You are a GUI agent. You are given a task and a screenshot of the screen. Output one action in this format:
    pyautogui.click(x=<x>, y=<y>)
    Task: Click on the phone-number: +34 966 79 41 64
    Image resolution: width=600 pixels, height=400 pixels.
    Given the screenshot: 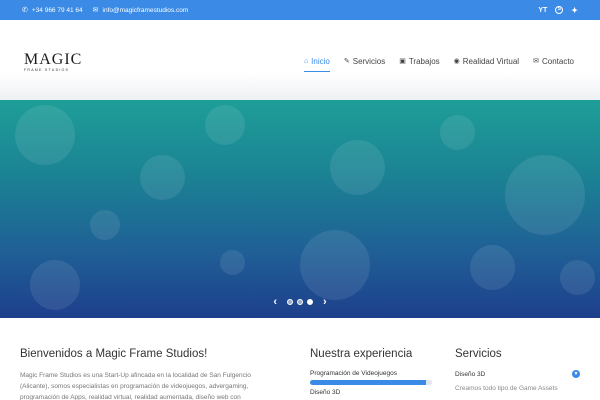 What is the action you would take?
    pyautogui.click(x=57, y=10)
    